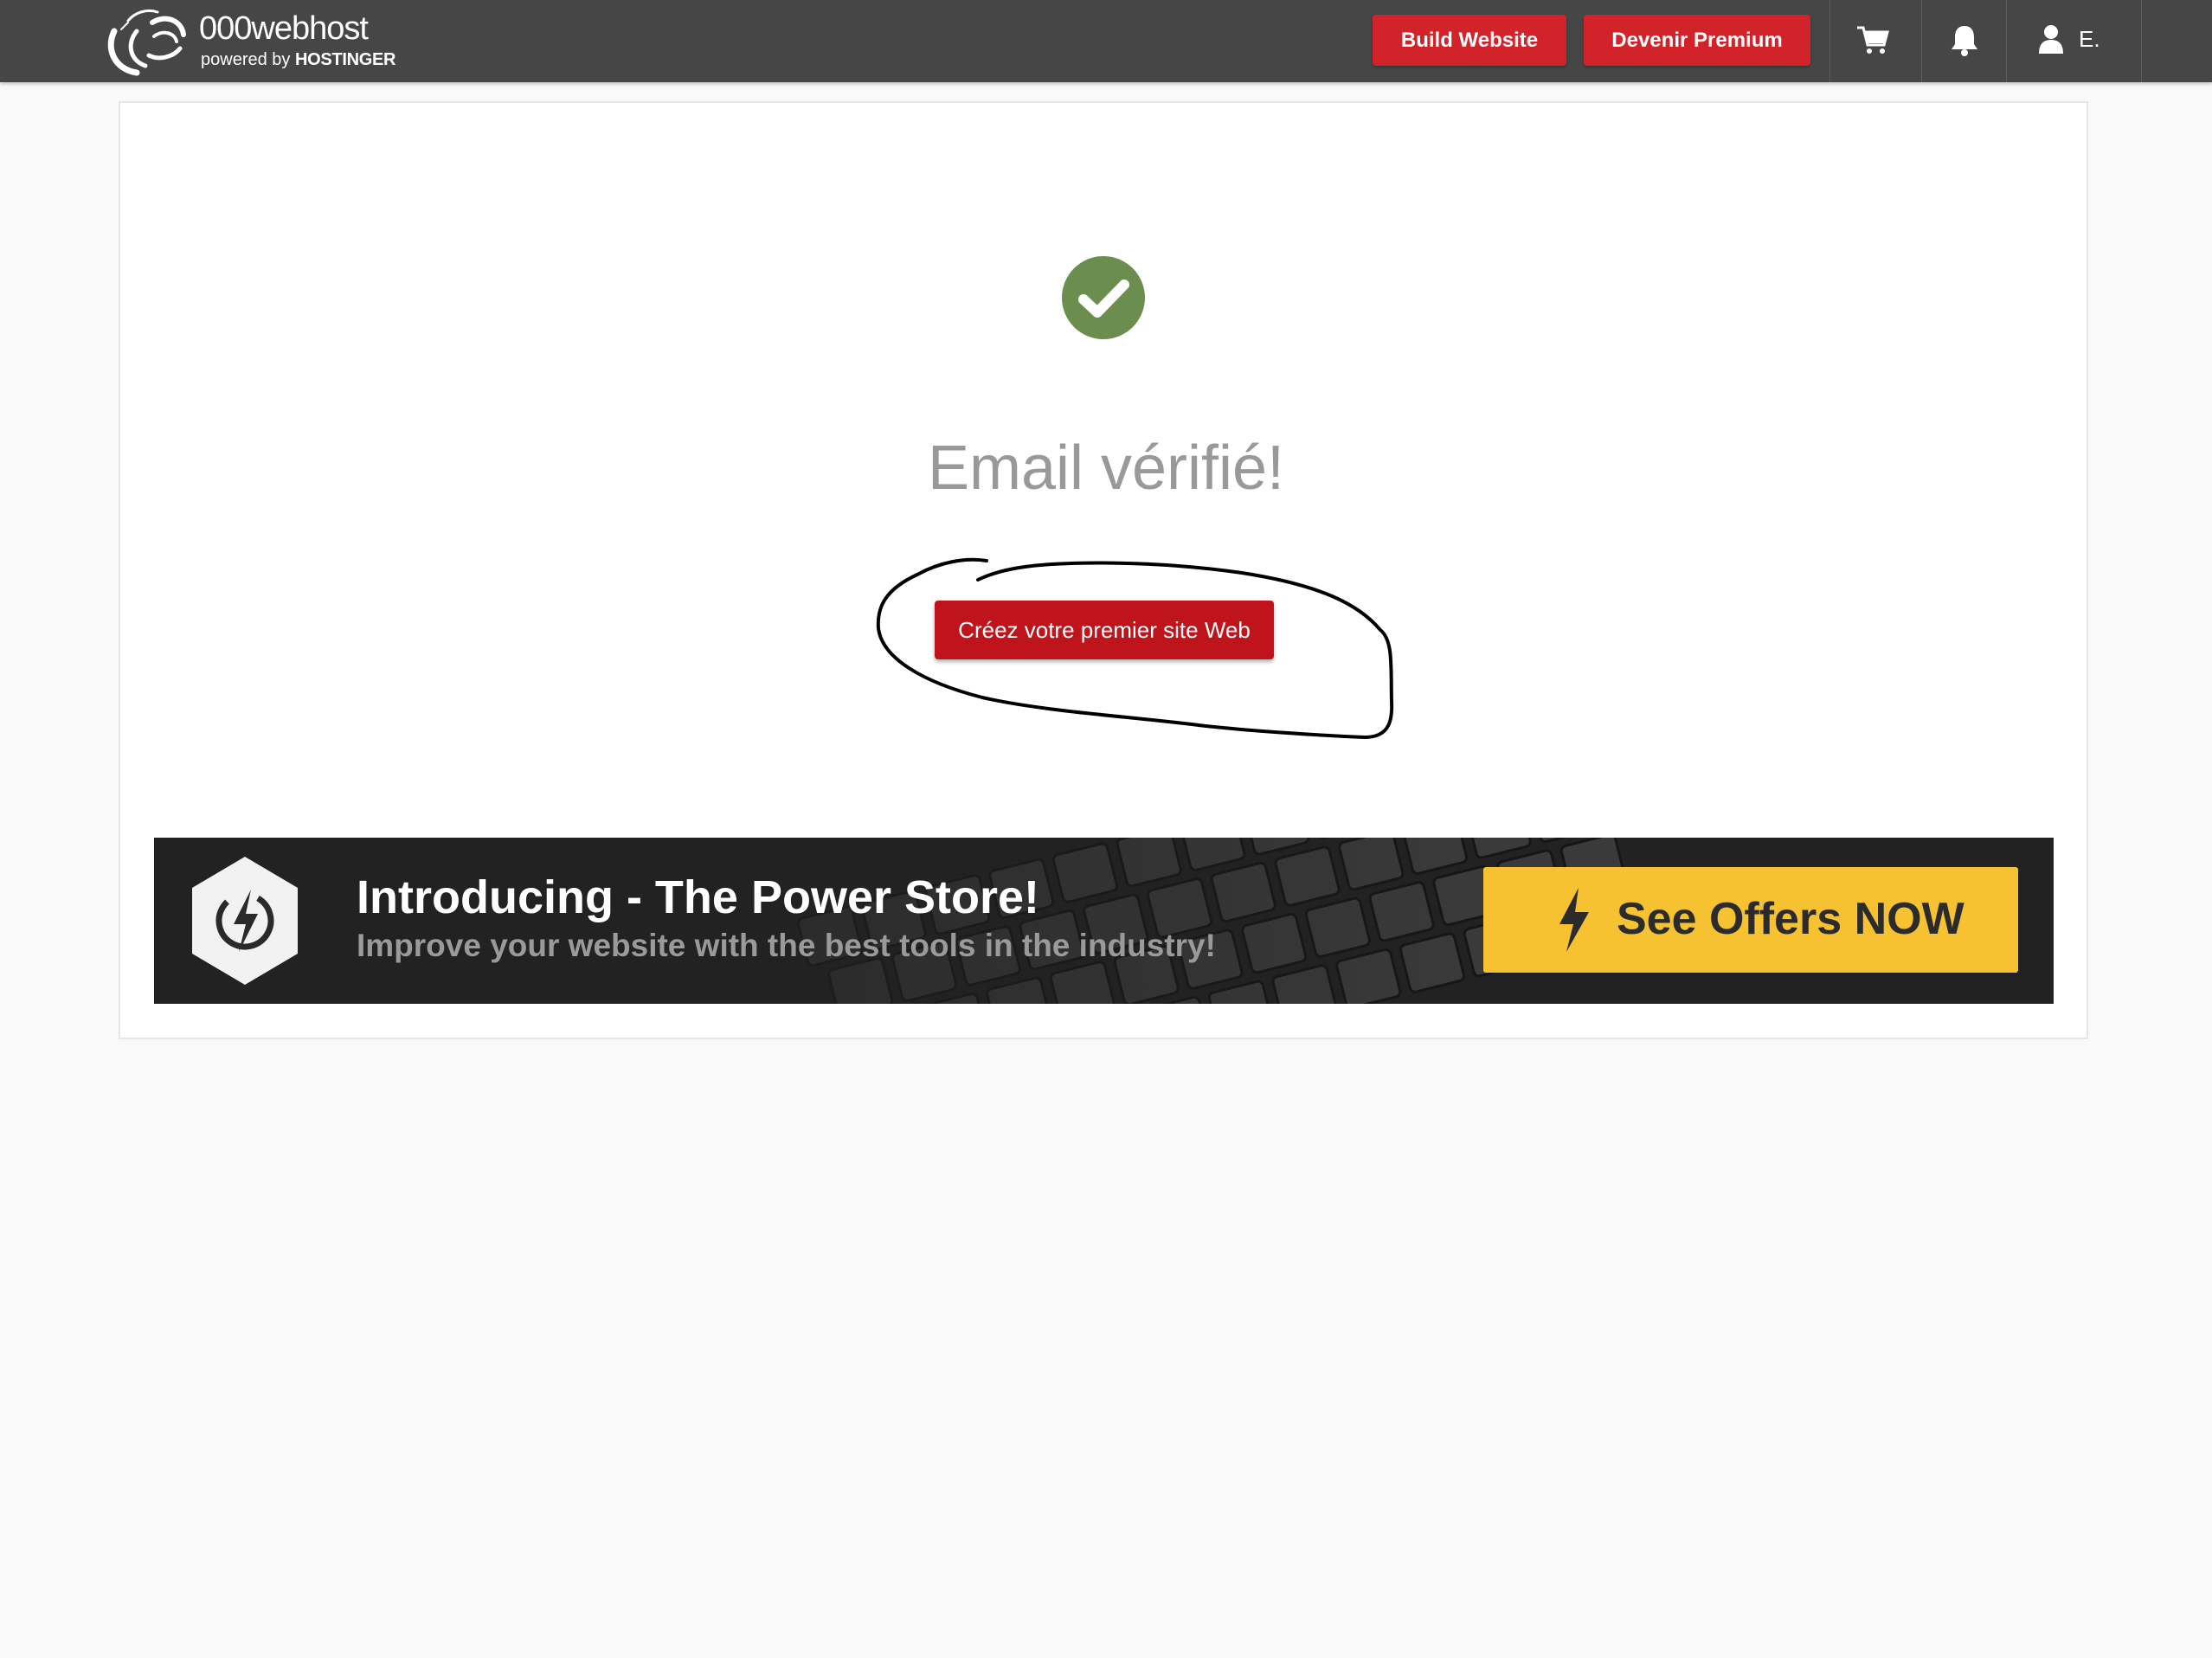  What do you see at coordinates (1469, 40) in the screenshot?
I see `build-website-button: Build Website` at bounding box center [1469, 40].